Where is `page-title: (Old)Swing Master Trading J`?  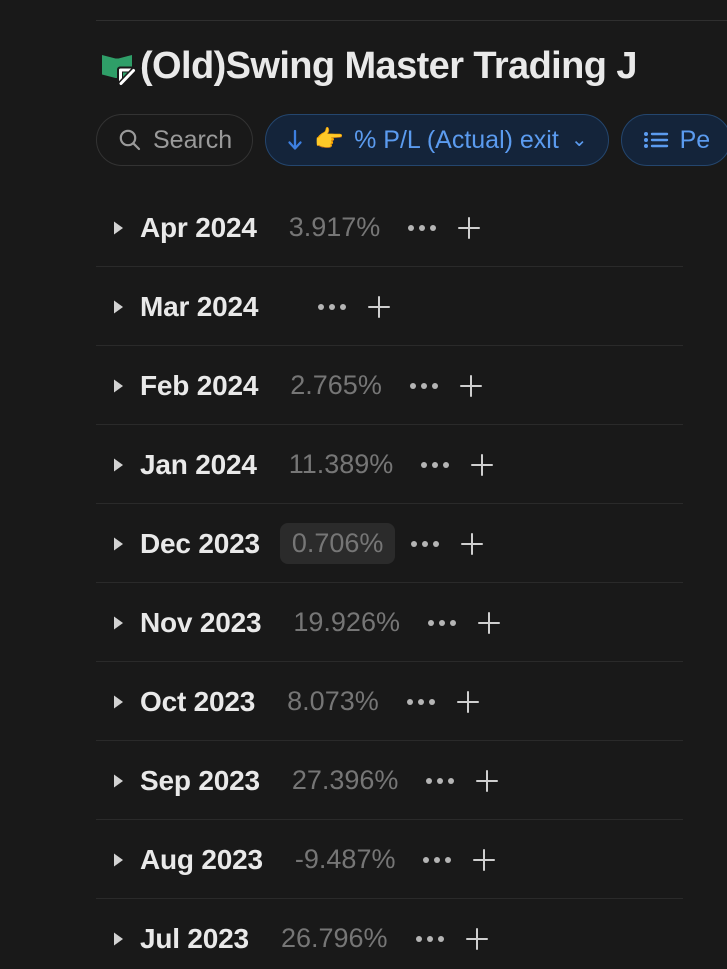 page-title: (Old)Swing Master Trading J is located at coordinates (388, 66).